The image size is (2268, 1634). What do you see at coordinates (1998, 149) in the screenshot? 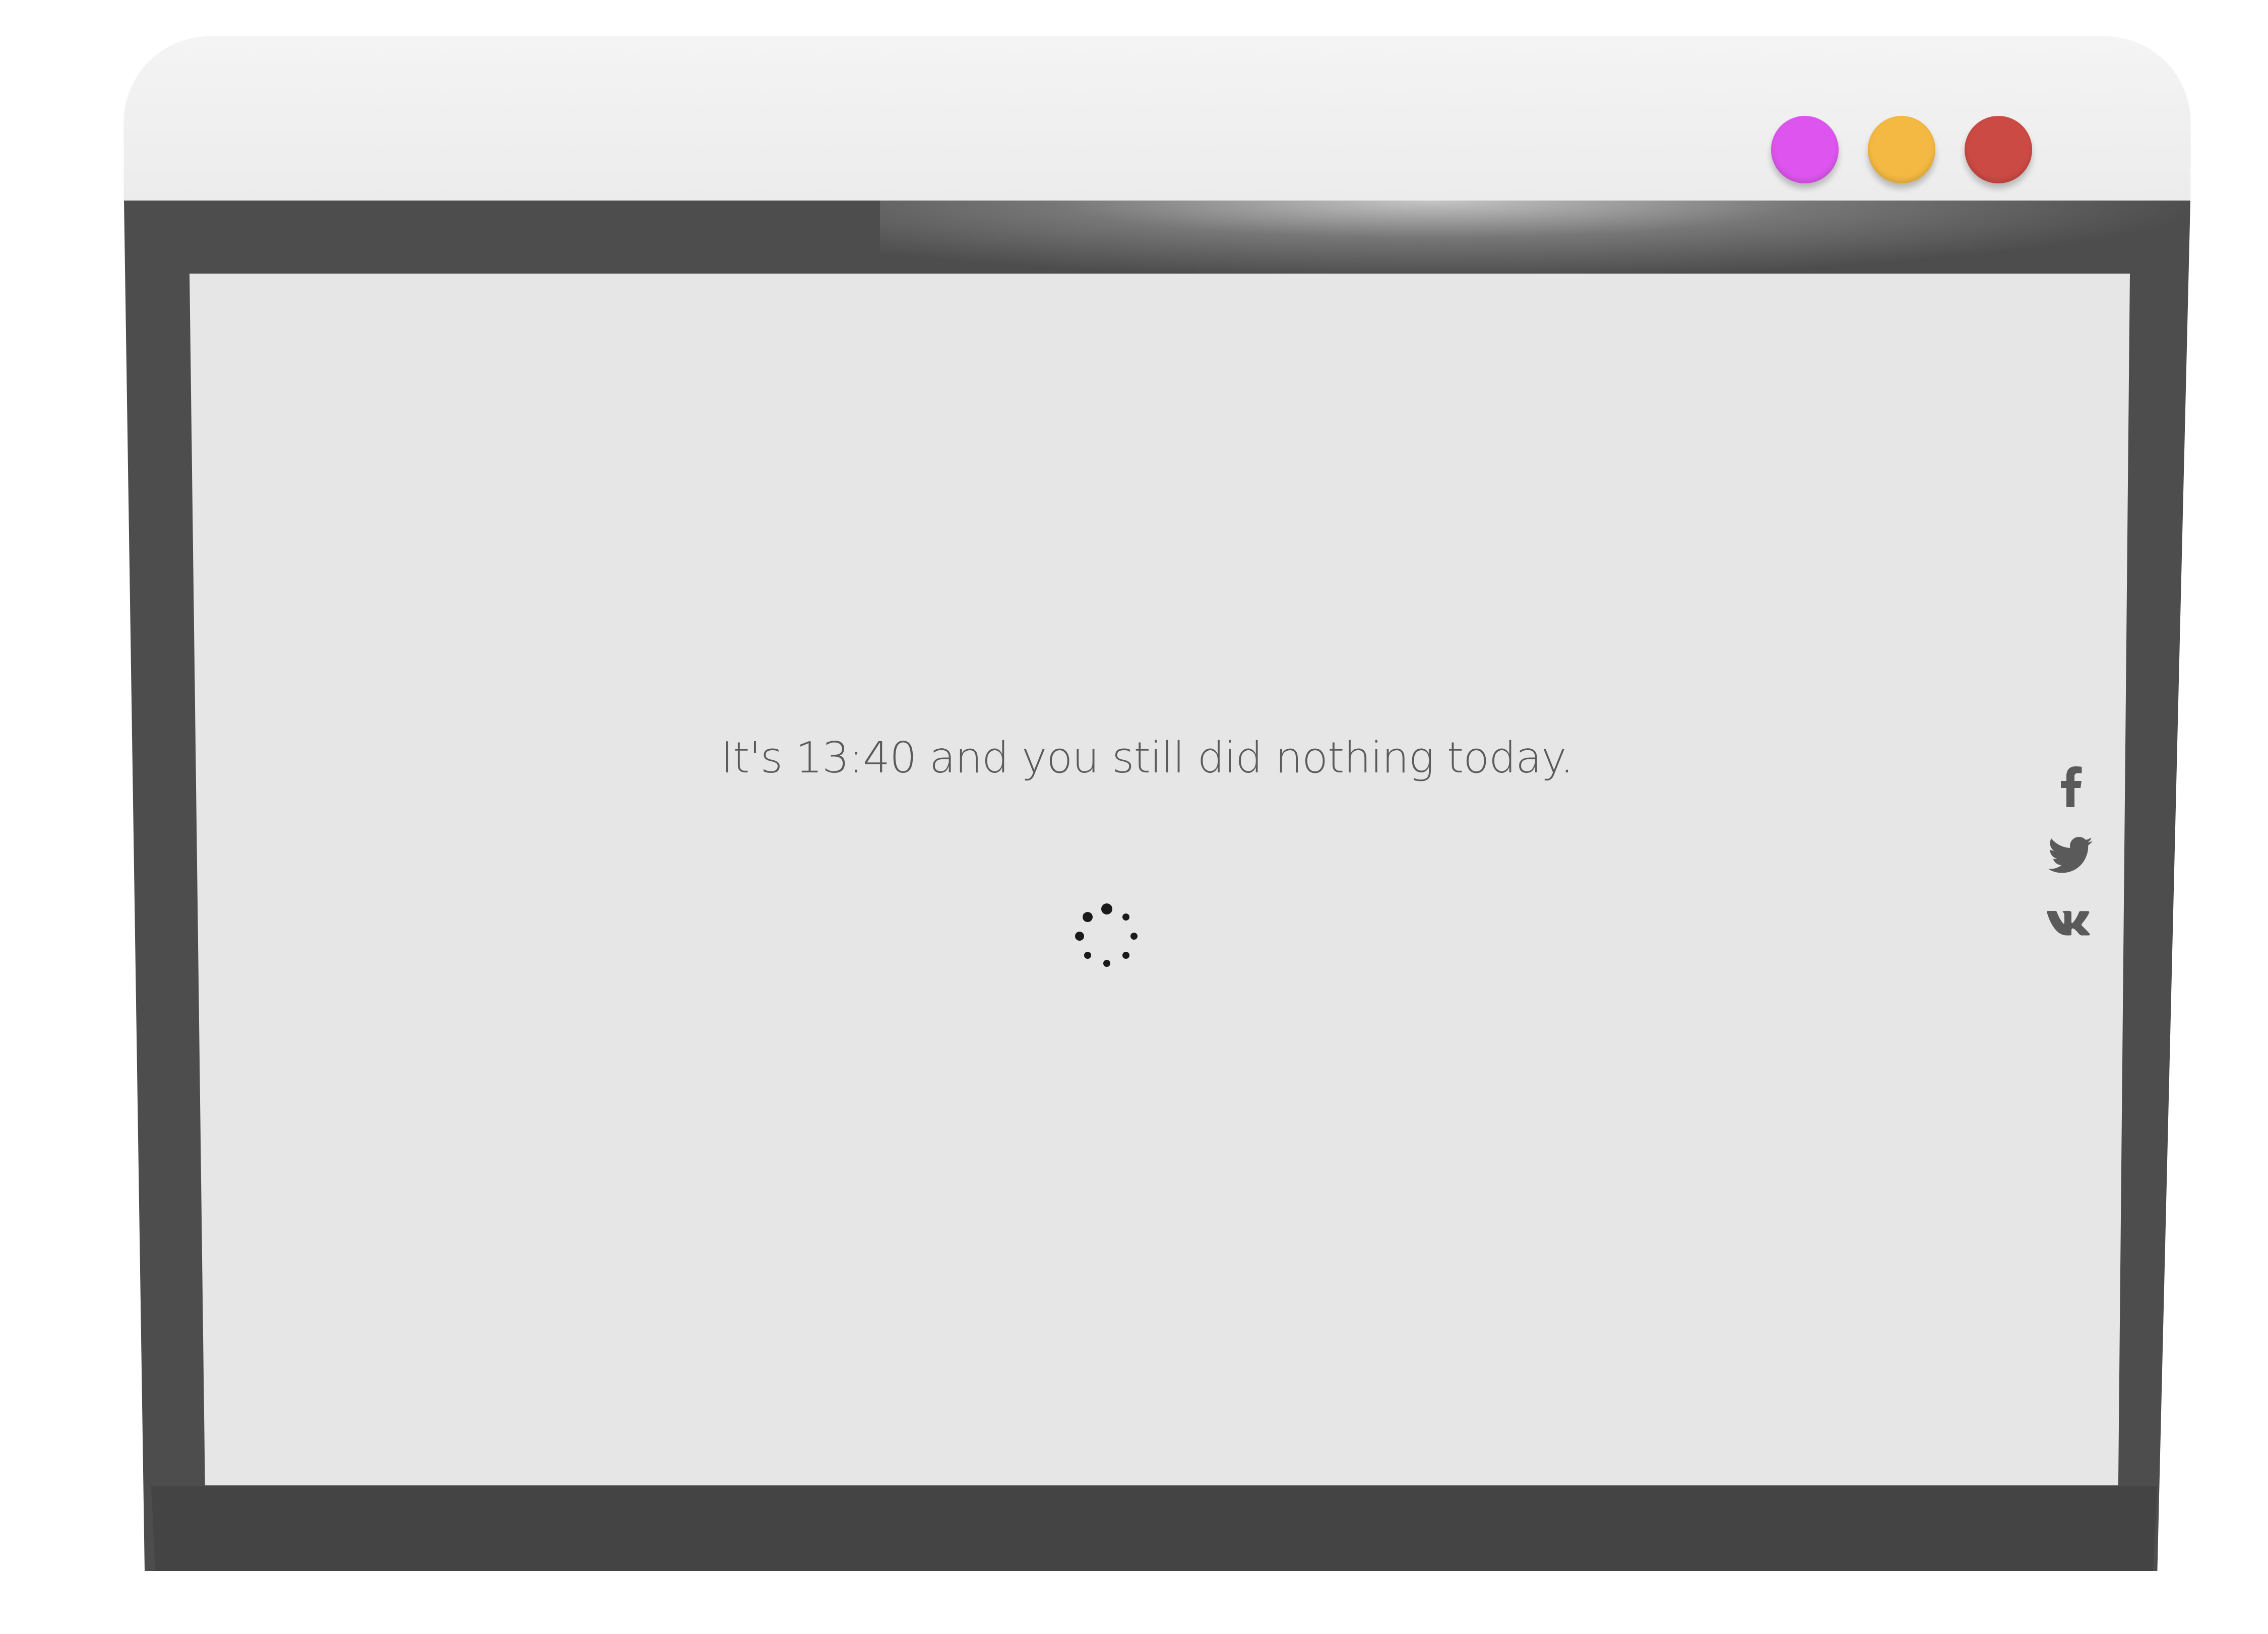
I see `red-window-button` at bounding box center [1998, 149].